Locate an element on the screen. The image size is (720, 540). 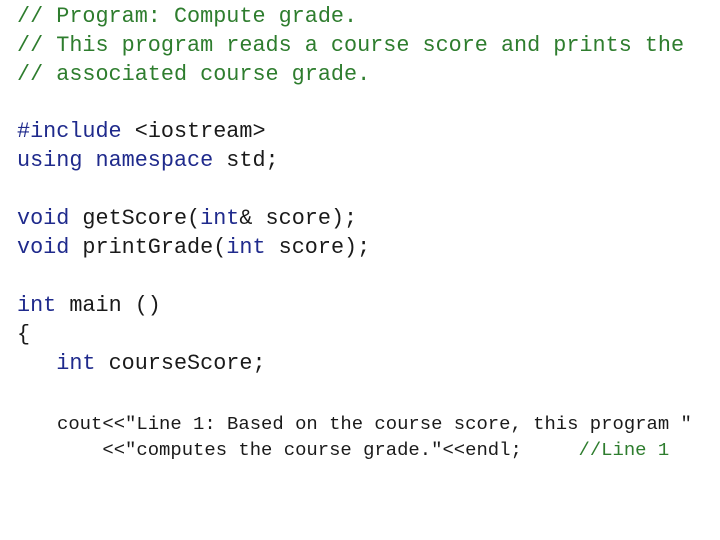
header-comment-line-3: // associated course grade. is located at coordinates (194, 74).